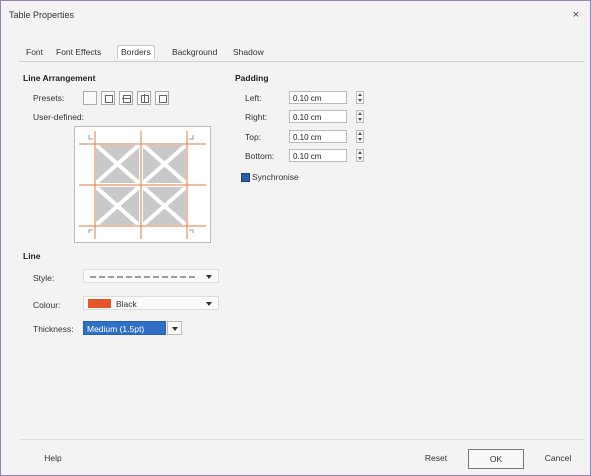 Image resolution: width=591 pixels, height=476 pixels. I want to click on user-defined-border-area, so click(142, 184).